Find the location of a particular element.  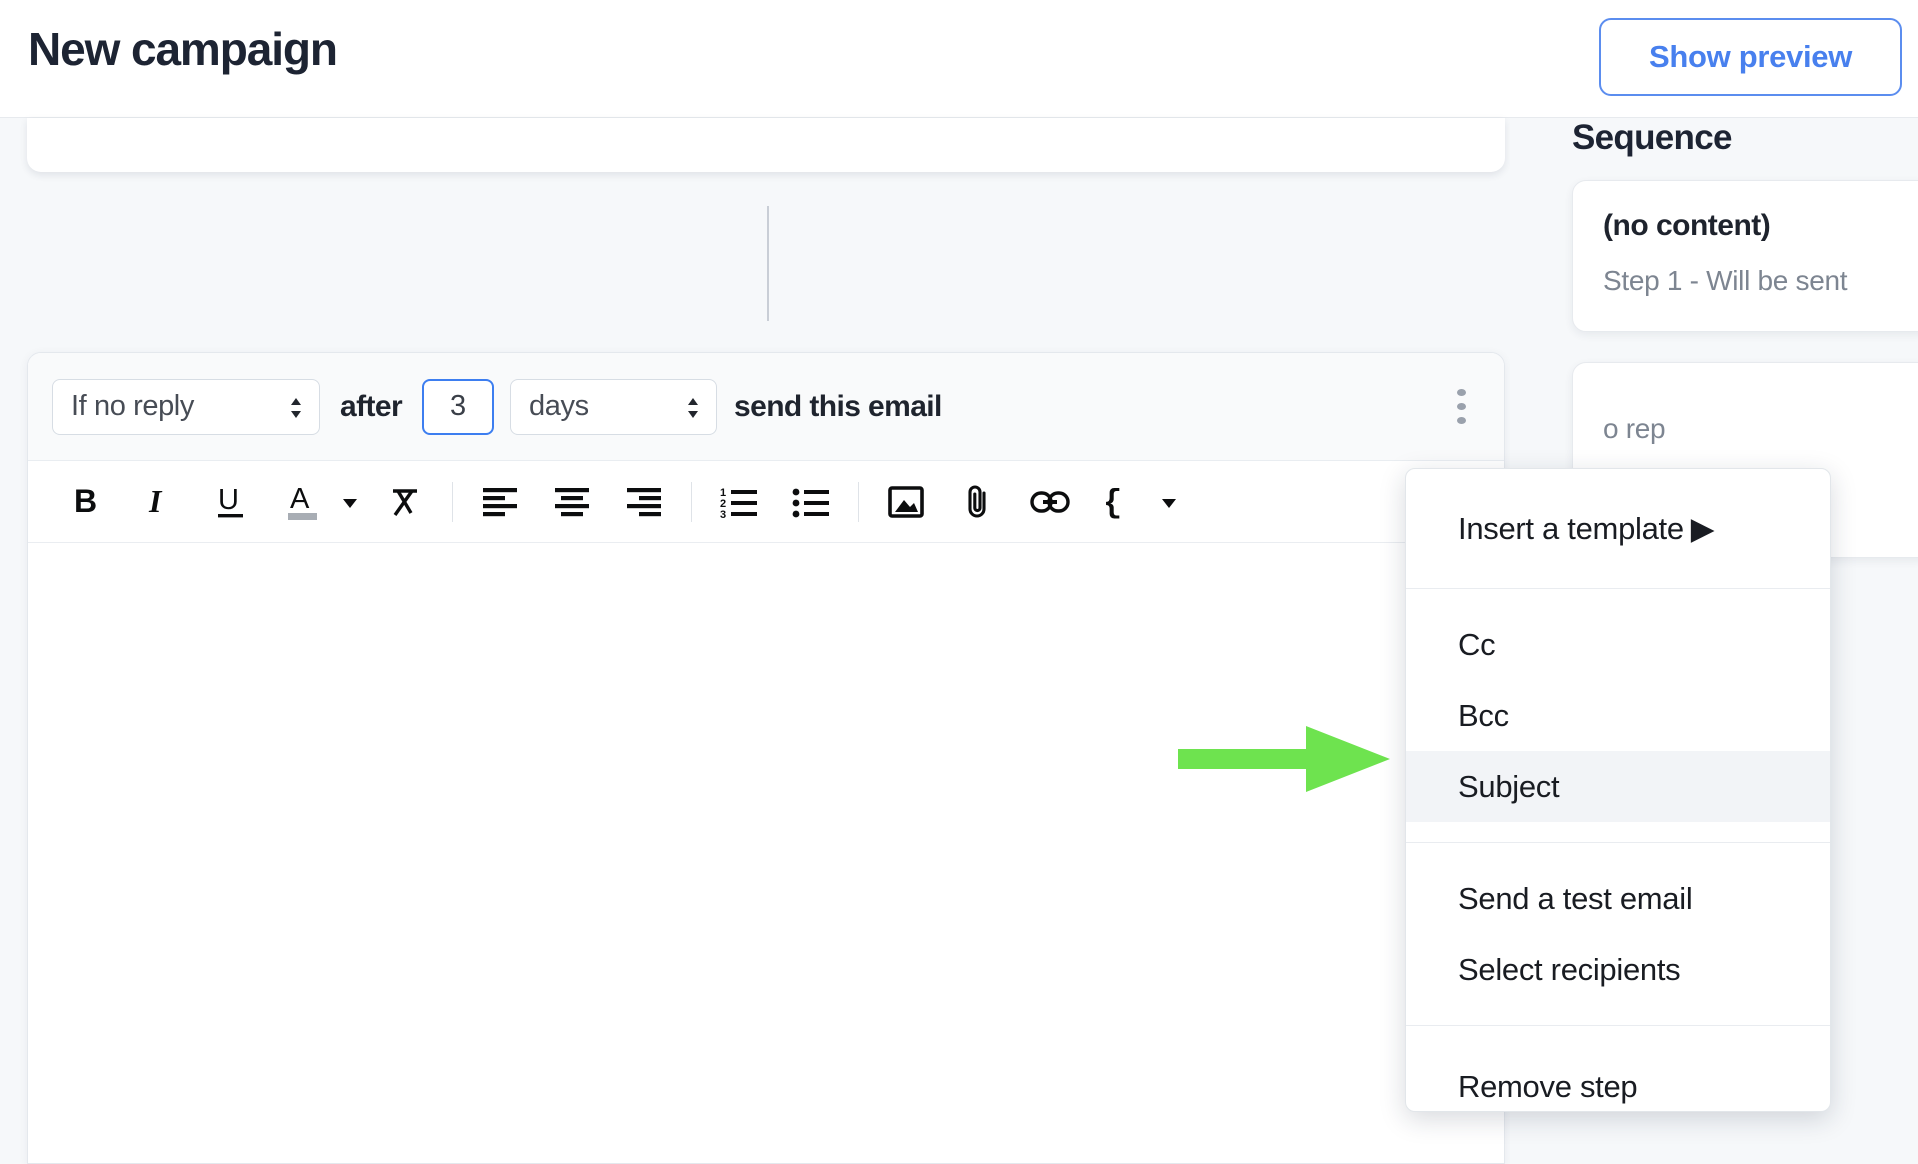

underline-icon: U is located at coordinates (231, 502).